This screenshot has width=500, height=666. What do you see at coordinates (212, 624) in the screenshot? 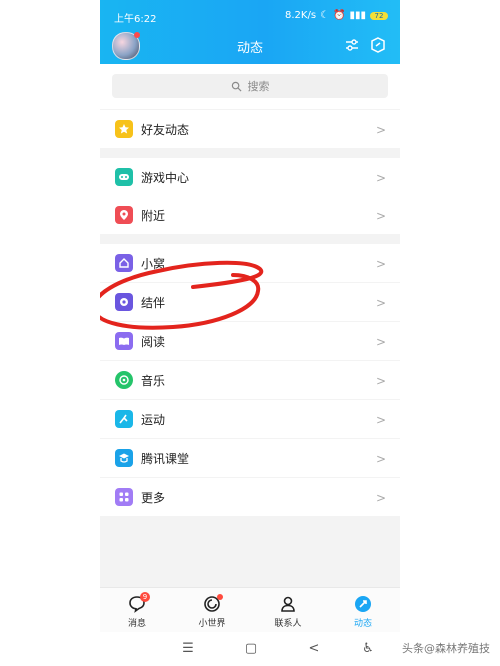
I see `tab-label: 小世界` at bounding box center [212, 624].